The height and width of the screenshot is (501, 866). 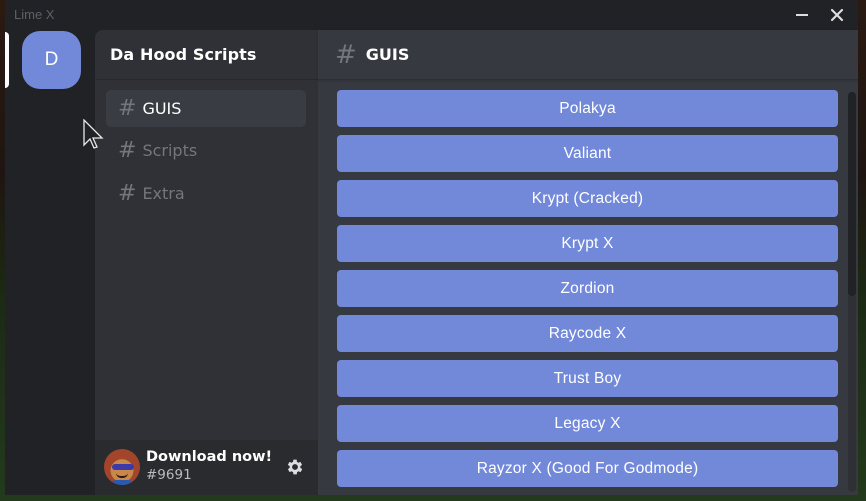 What do you see at coordinates (587, 423) in the screenshot?
I see `script-button-legacy-x: Legacy X` at bounding box center [587, 423].